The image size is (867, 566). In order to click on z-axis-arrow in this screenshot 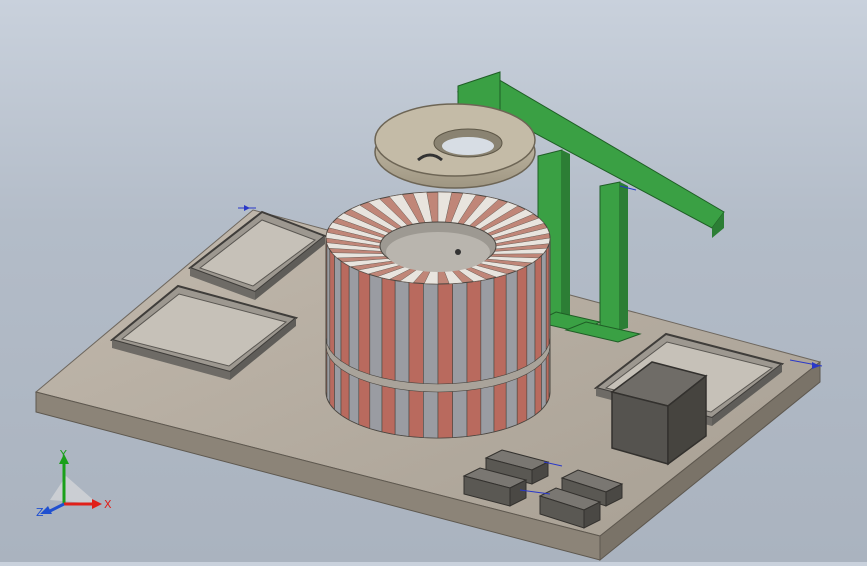, I will do `click(56, 508)`.